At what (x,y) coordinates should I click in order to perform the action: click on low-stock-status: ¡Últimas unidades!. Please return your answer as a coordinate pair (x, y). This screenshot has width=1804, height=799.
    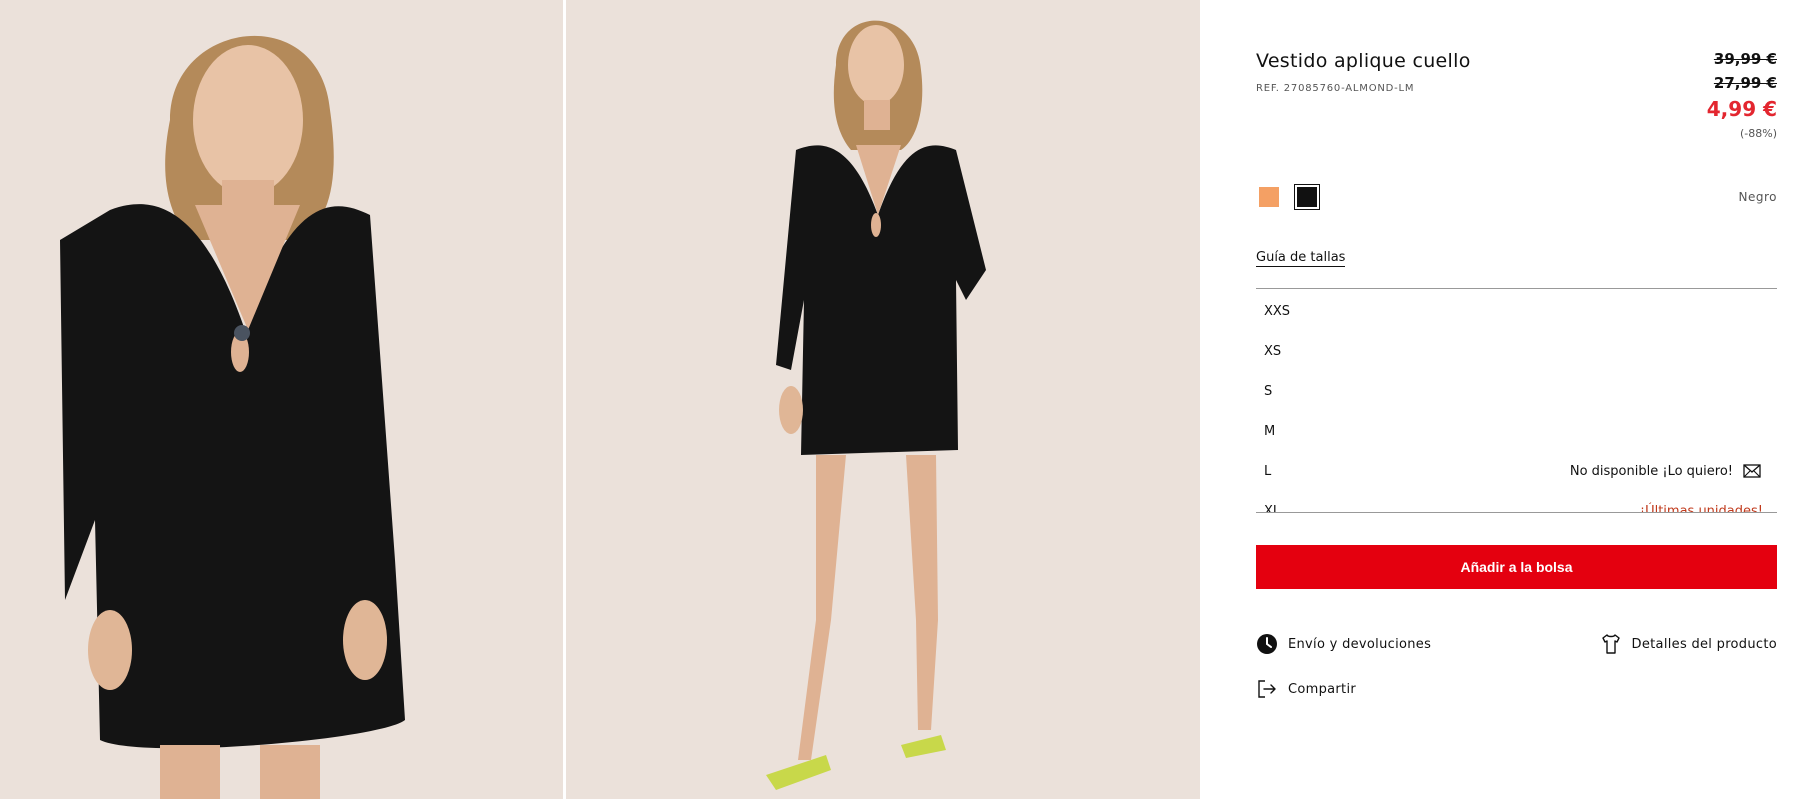
    Looking at the image, I should click on (1701, 508).